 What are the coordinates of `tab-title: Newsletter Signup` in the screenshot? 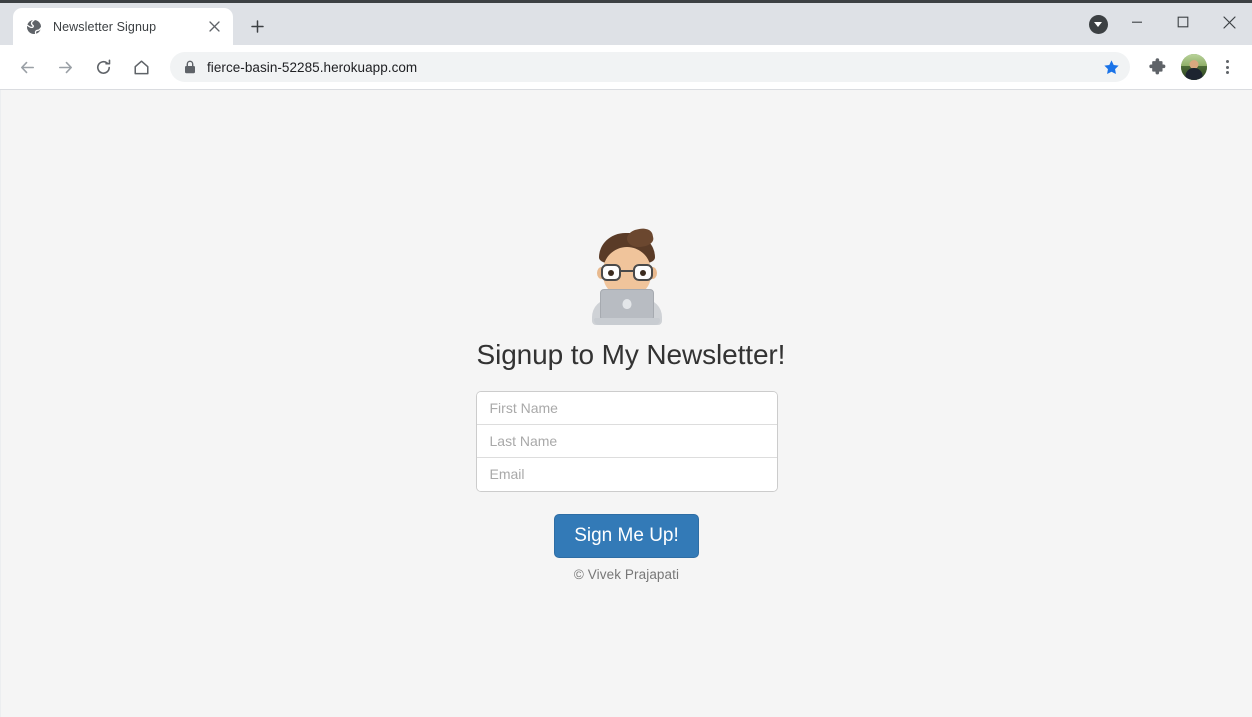 It's located at (105, 26).